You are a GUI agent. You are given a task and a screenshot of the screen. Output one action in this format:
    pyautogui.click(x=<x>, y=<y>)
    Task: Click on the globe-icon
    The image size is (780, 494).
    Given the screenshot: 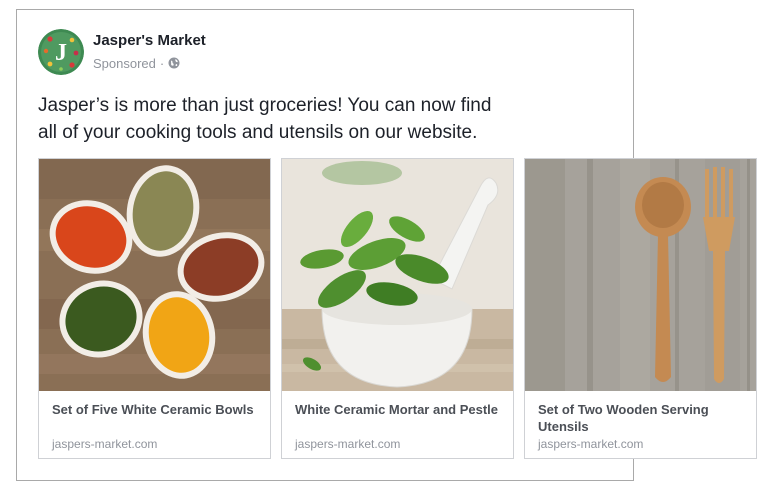 What is the action you would take?
    pyautogui.click(x=174, y=63)
    